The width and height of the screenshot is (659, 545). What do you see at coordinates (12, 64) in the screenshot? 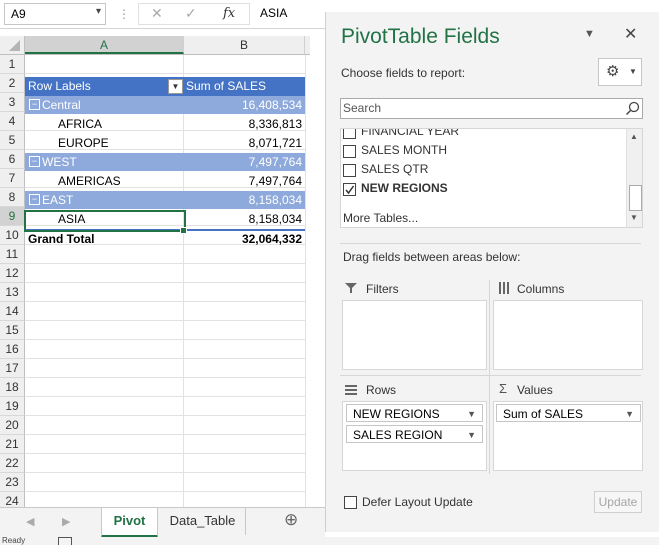
I see `row-header: 1` at bounding box center [12, 64].